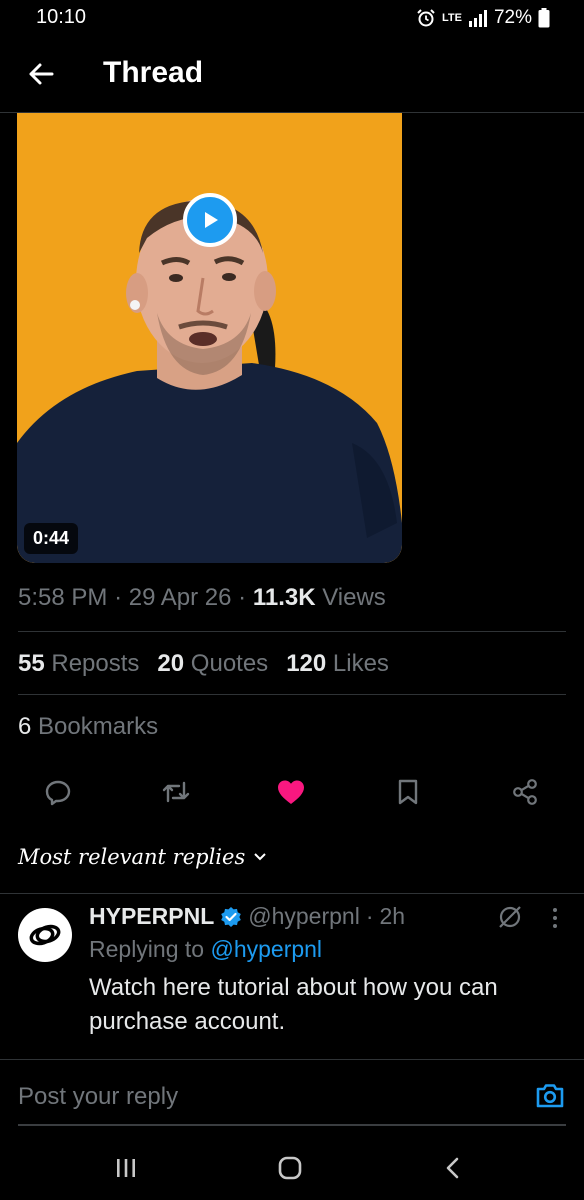 This screenshot has width=584, height=1200. I want to click on reposts-stat: 55 Reposts, so click(78, 664).